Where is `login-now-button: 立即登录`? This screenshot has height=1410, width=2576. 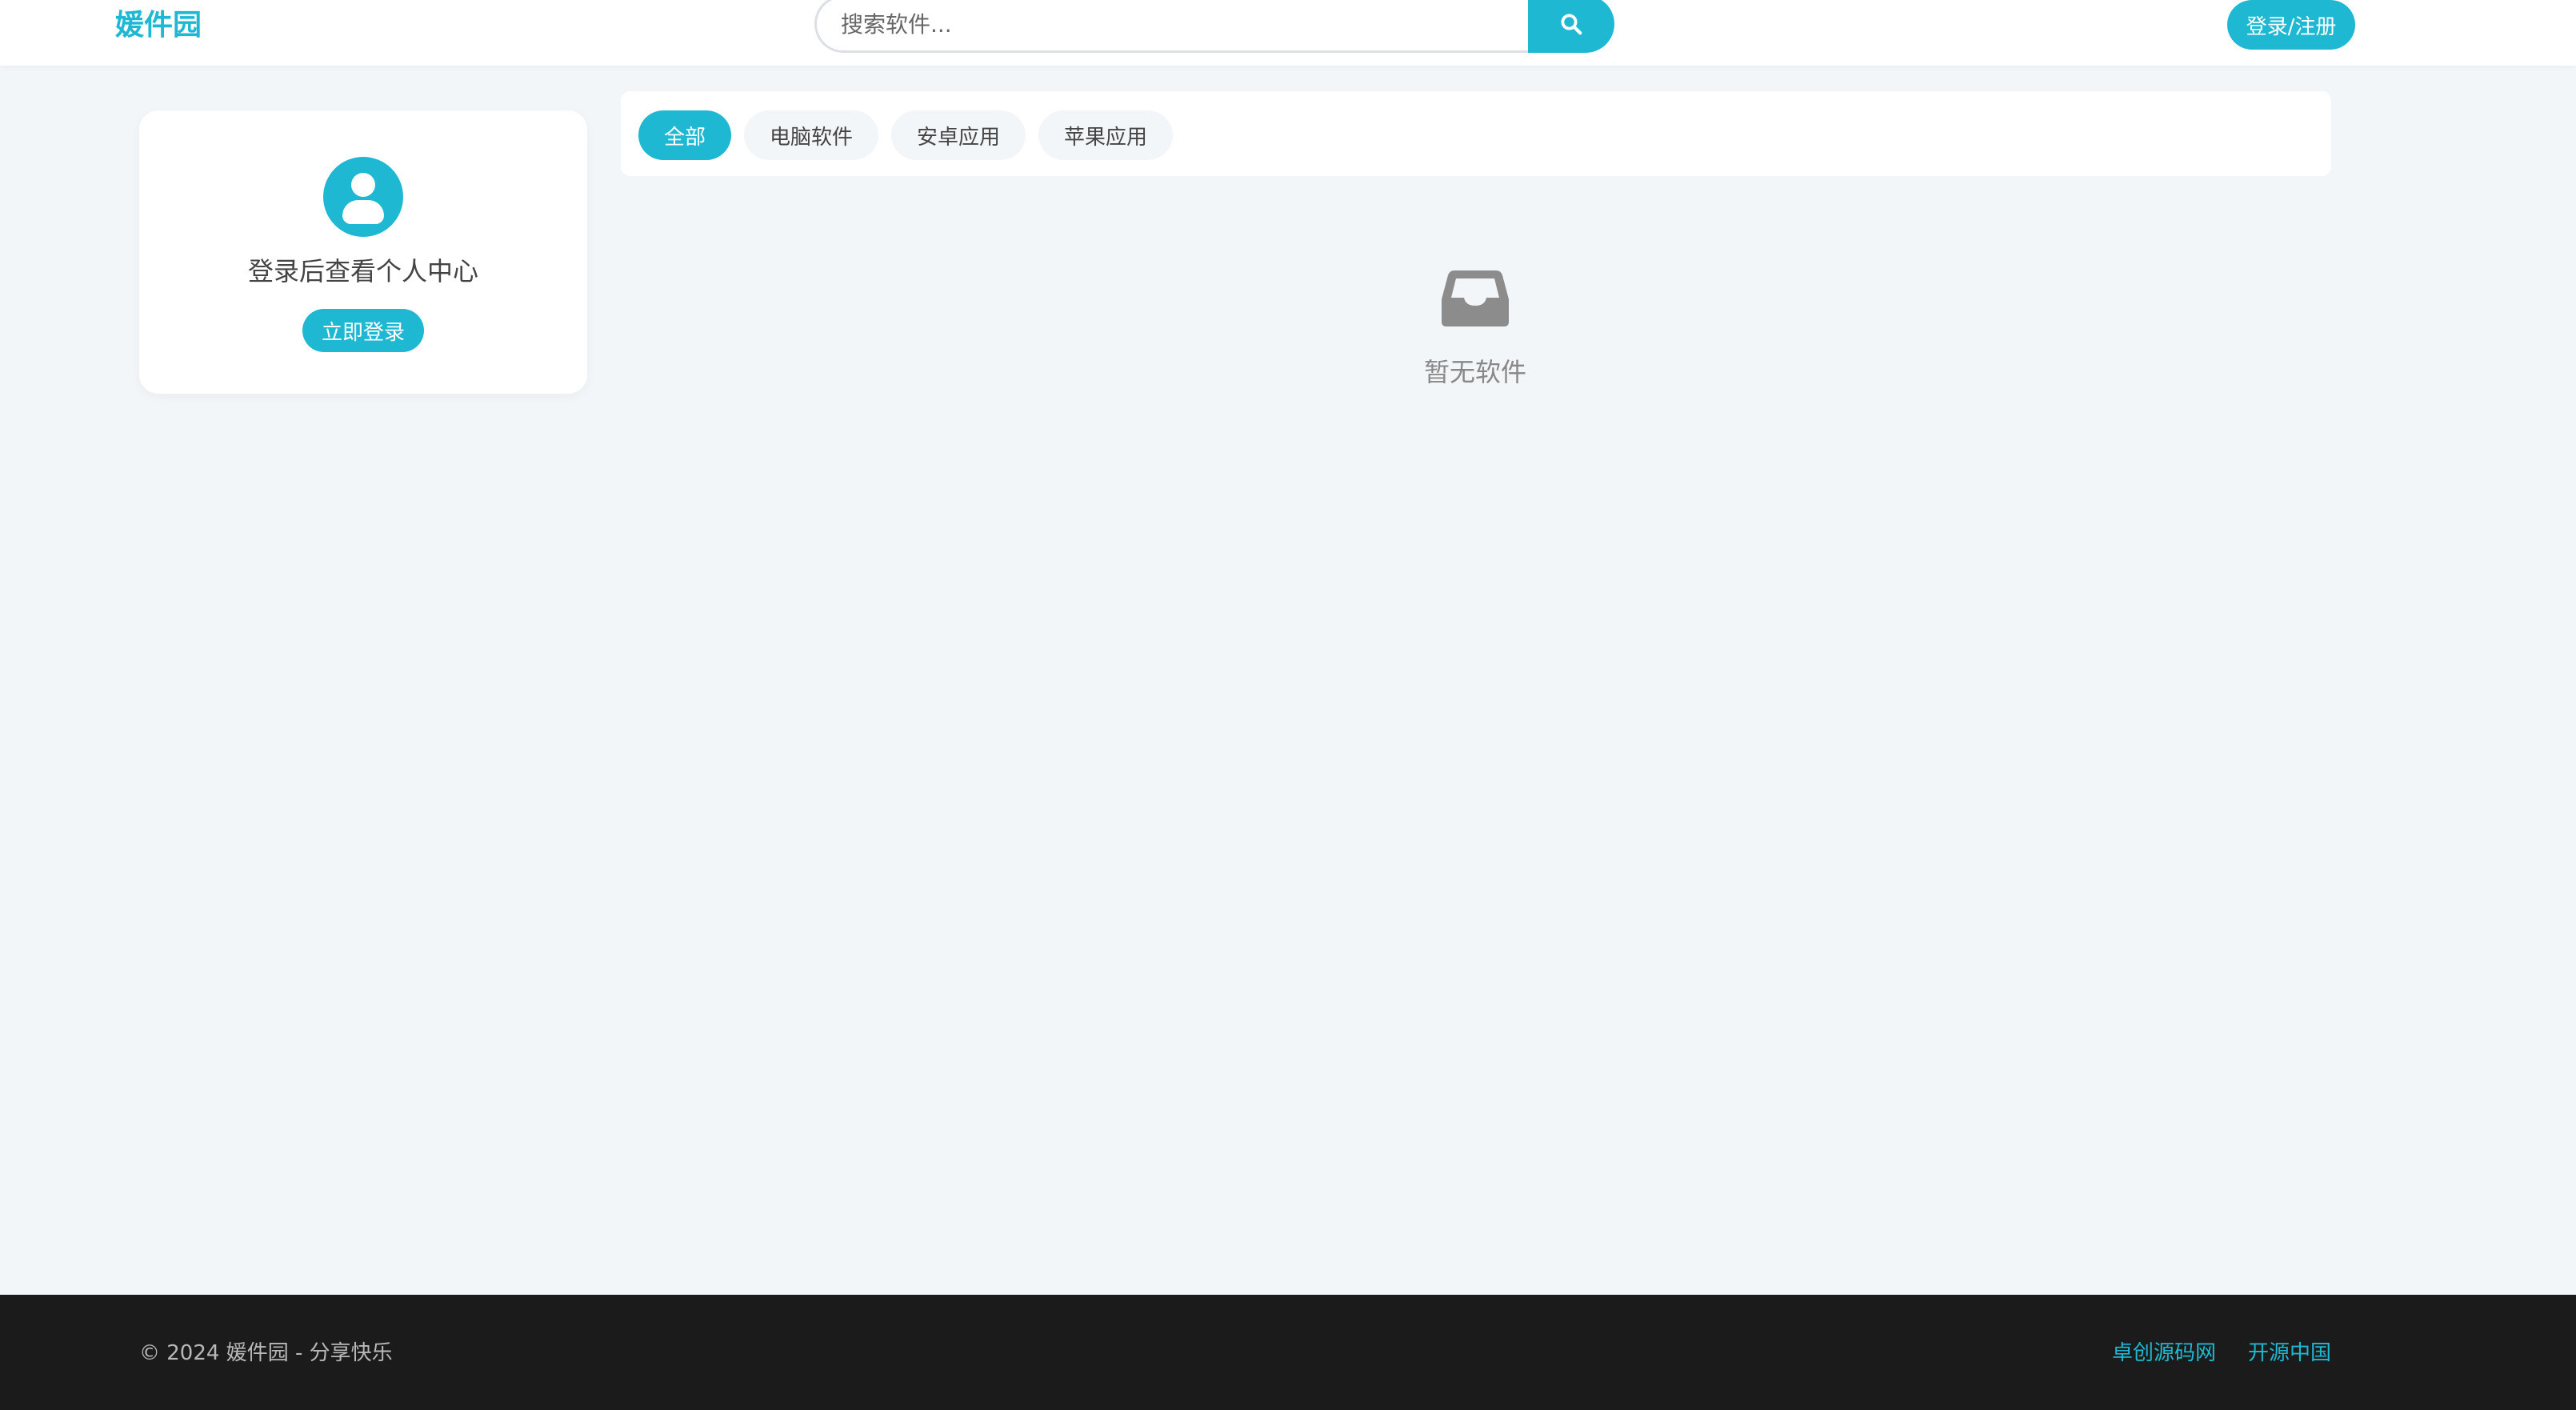 login-now-button: 立即登录 is located at coordinates (363, 330).